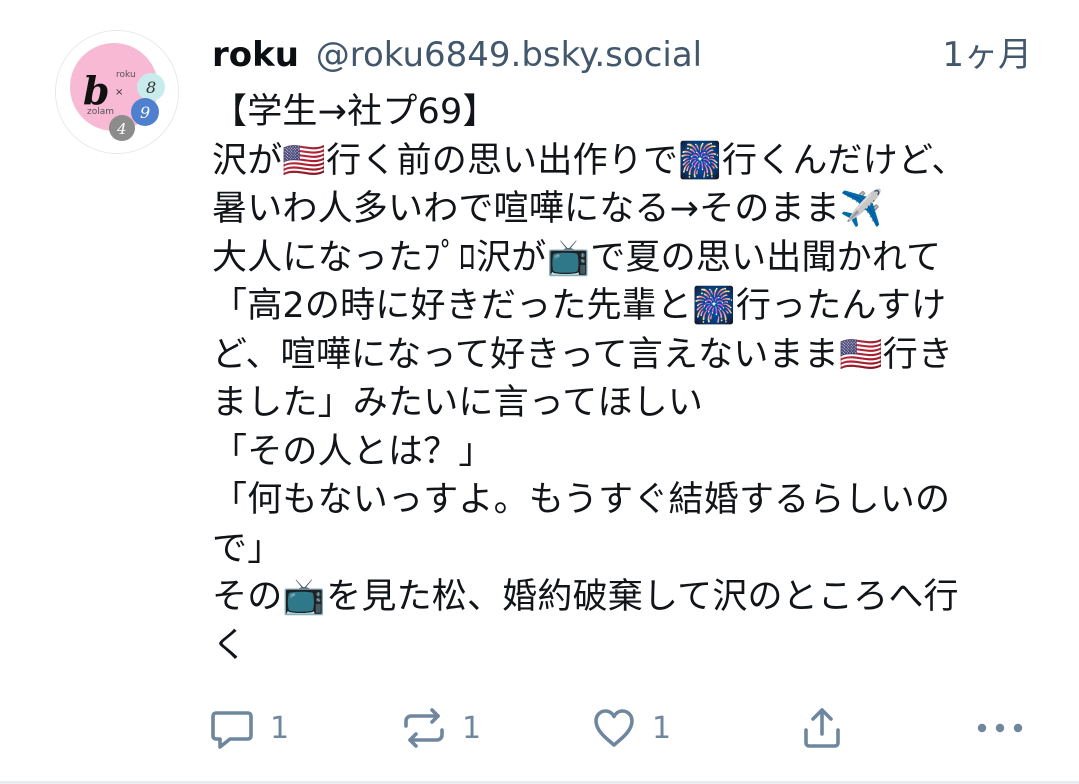 The image size is (1079, 784). Describe the element at coordinates (581, 500) in the screenshot. I see `post-text-line: 「何もないっすよ。もうすぐ結婚するらしいの` at that location.